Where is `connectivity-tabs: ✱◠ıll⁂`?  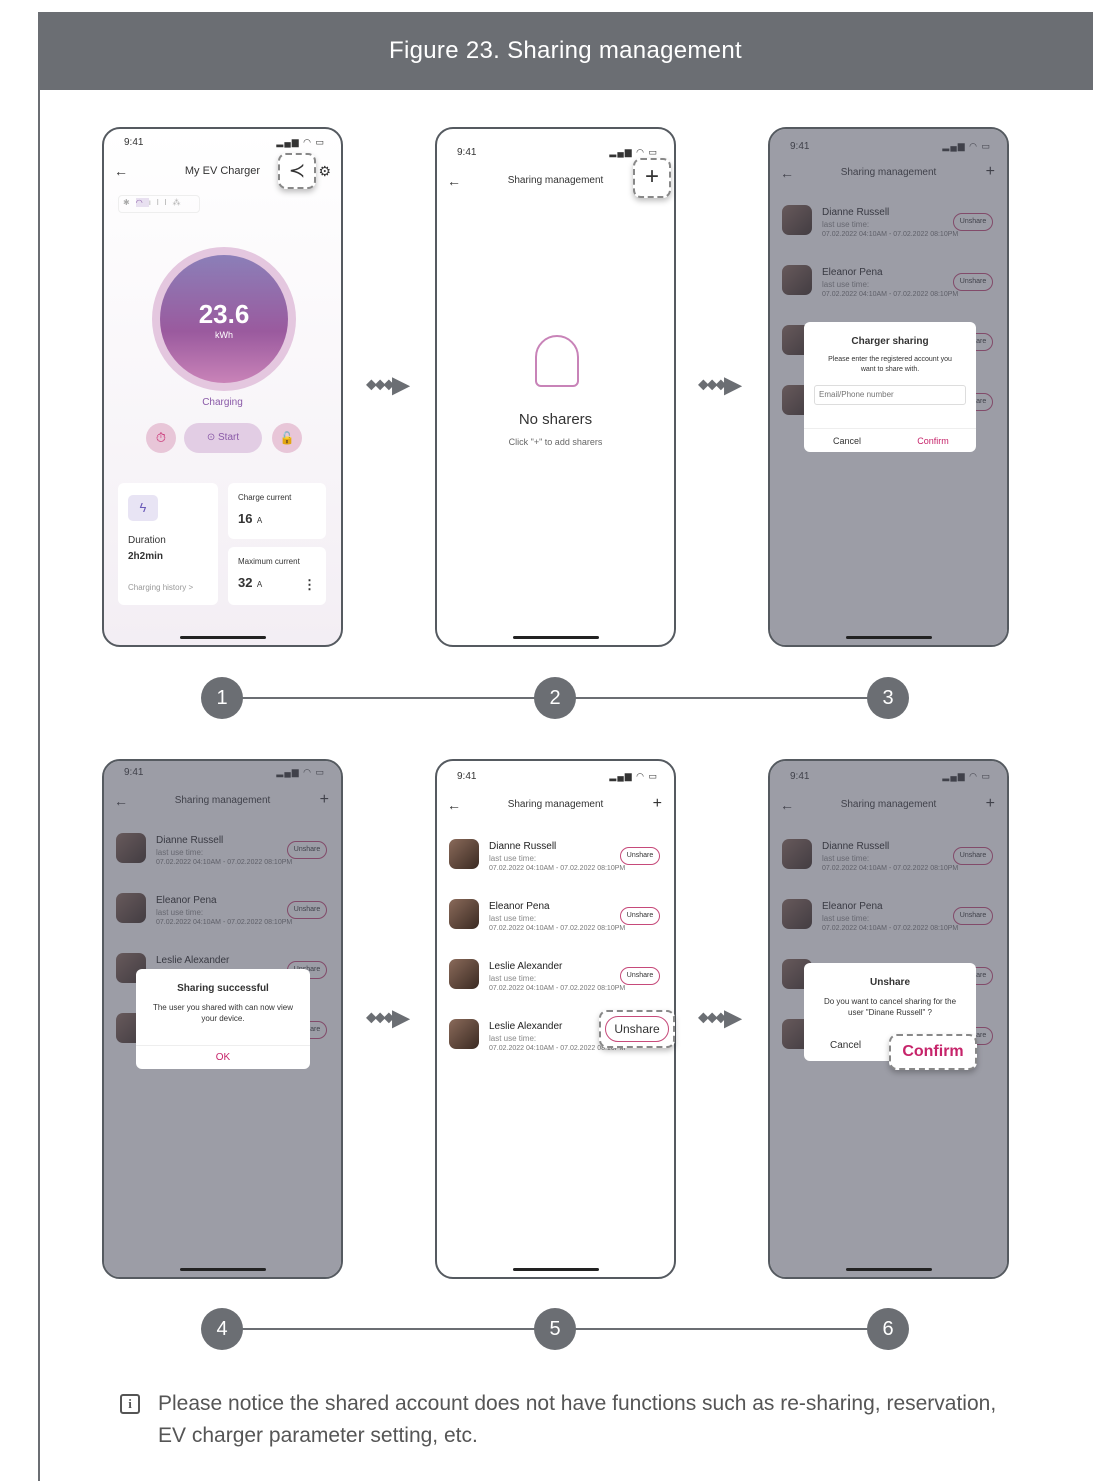
connectivity-tabs: ✱◠ıll⁂ is located at coordinates (159, 204).